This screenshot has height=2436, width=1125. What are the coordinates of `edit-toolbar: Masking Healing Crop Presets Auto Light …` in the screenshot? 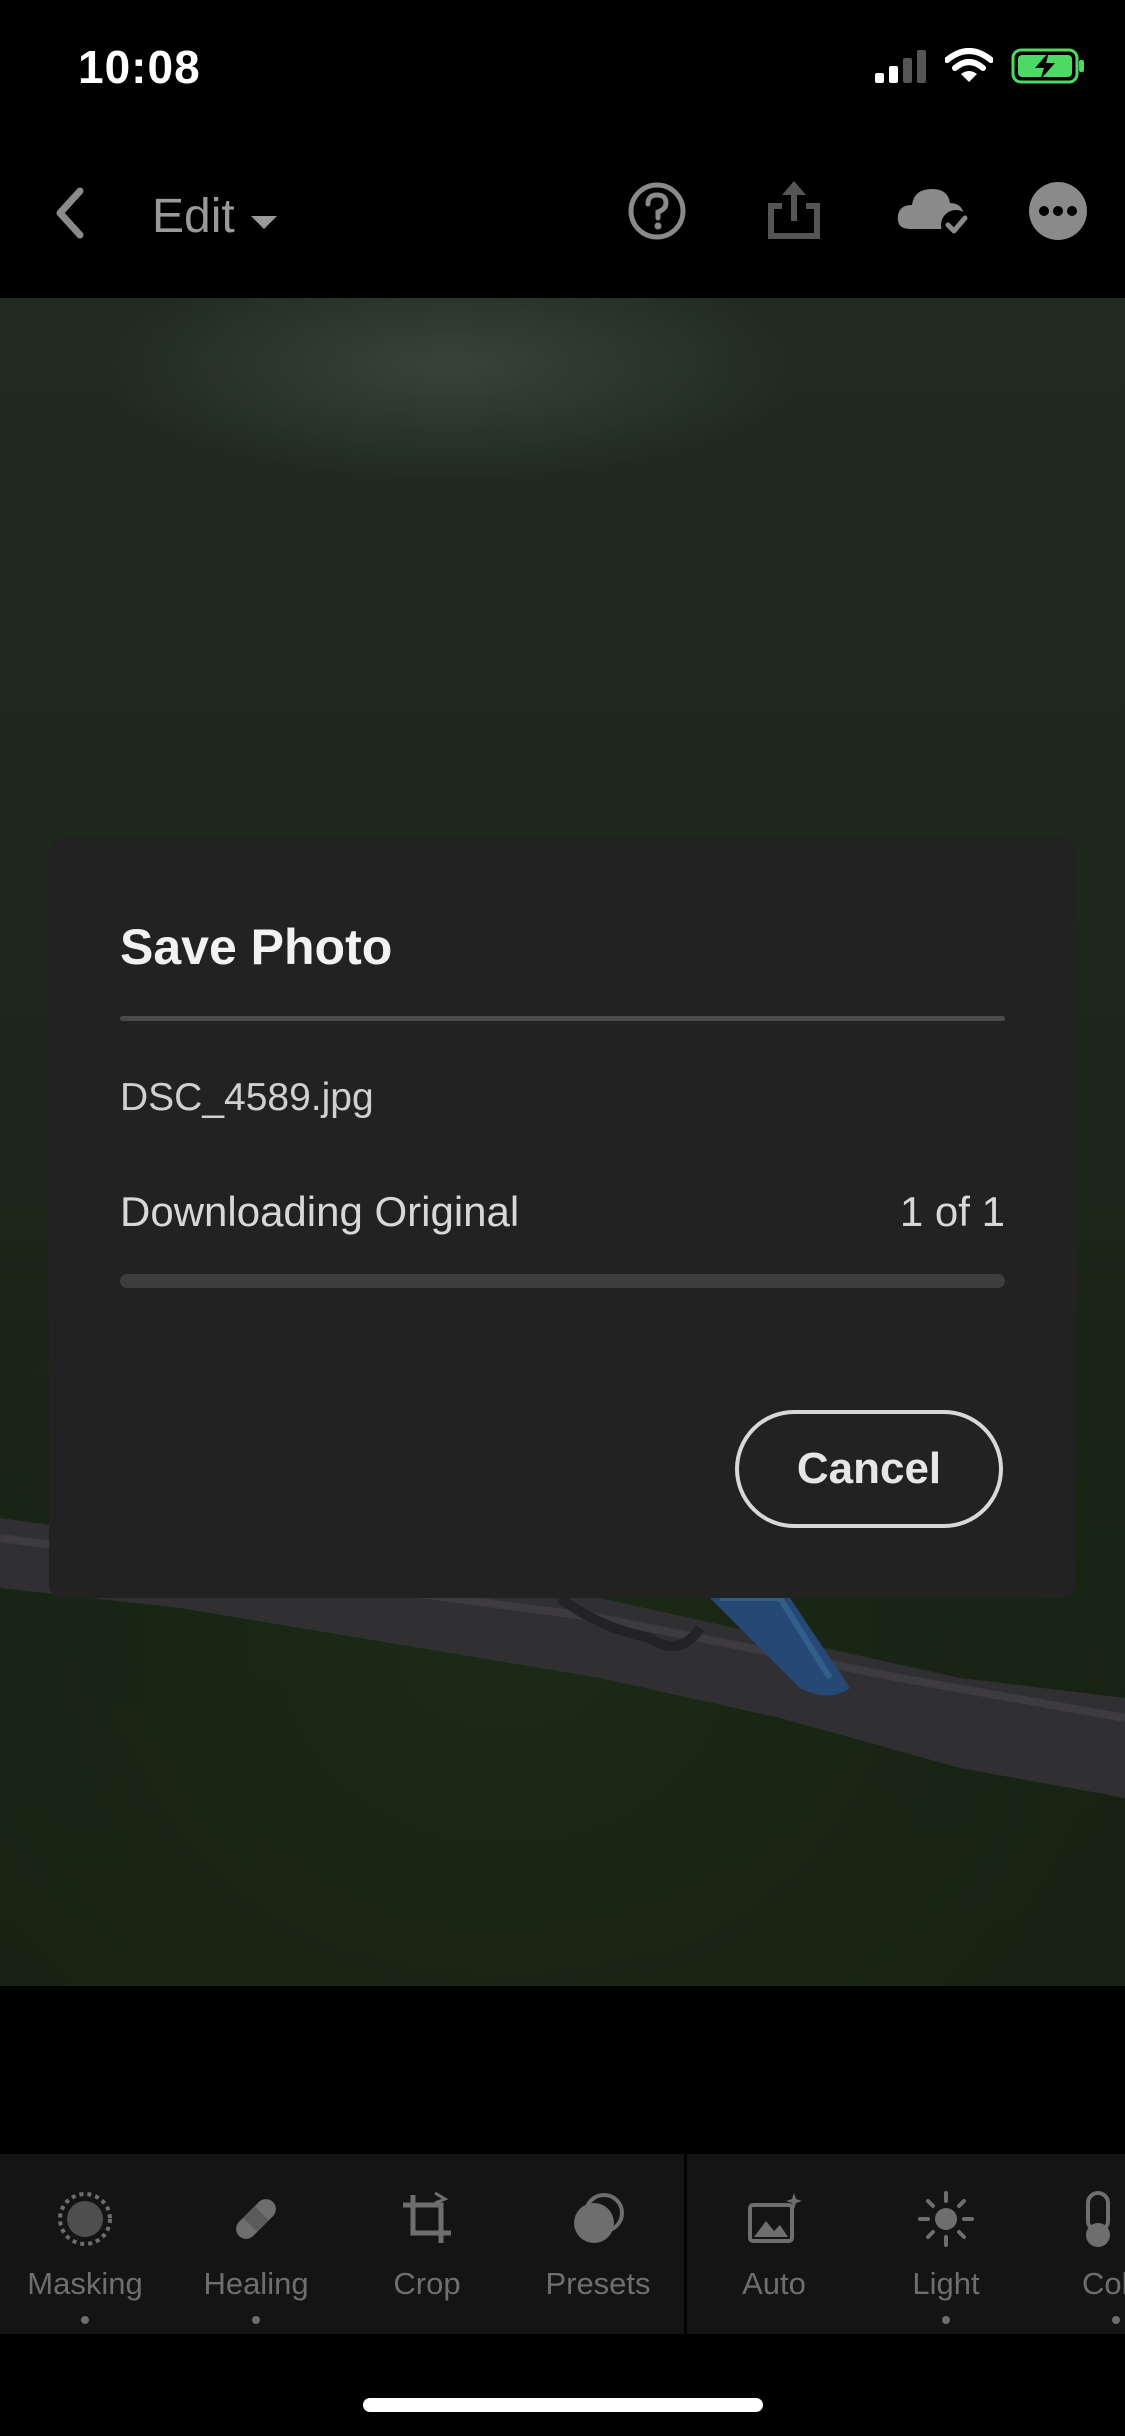 It's located at (562, 2244).